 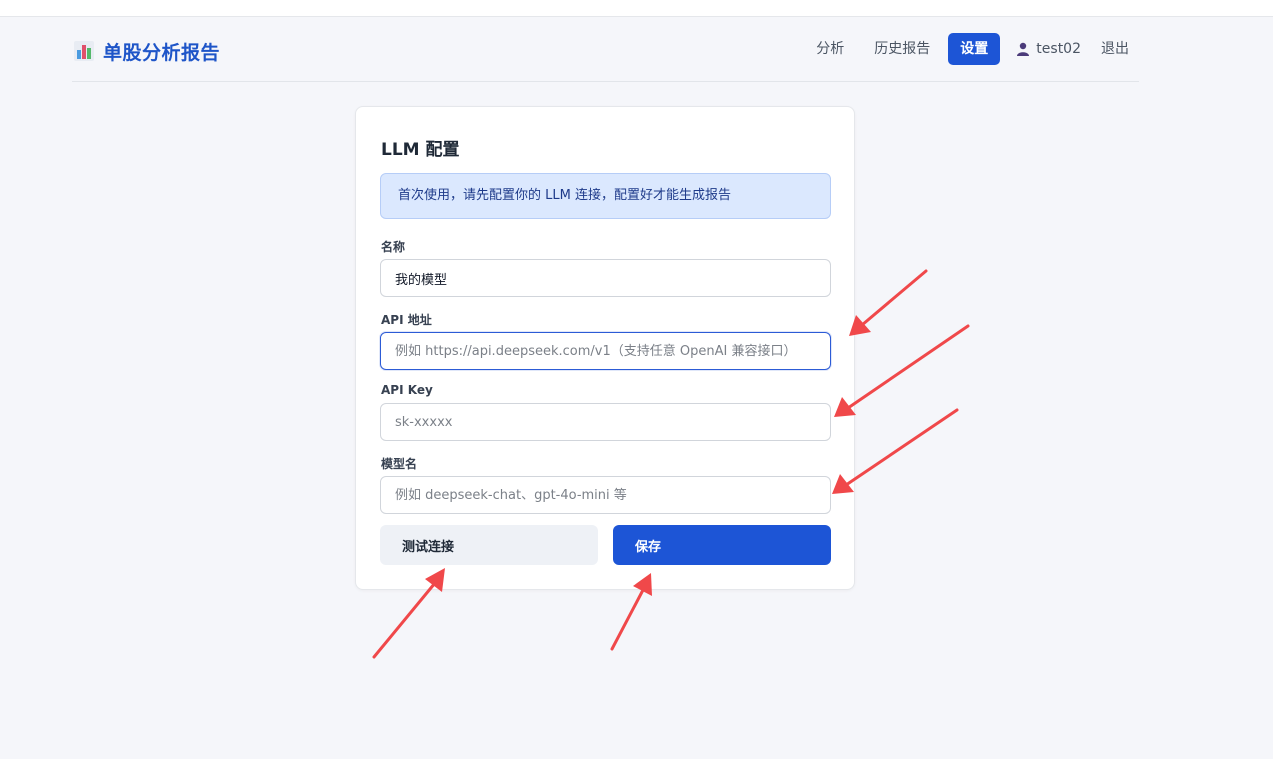 I want to click on model-name-label: 模型名, so click(x=399, y=464).